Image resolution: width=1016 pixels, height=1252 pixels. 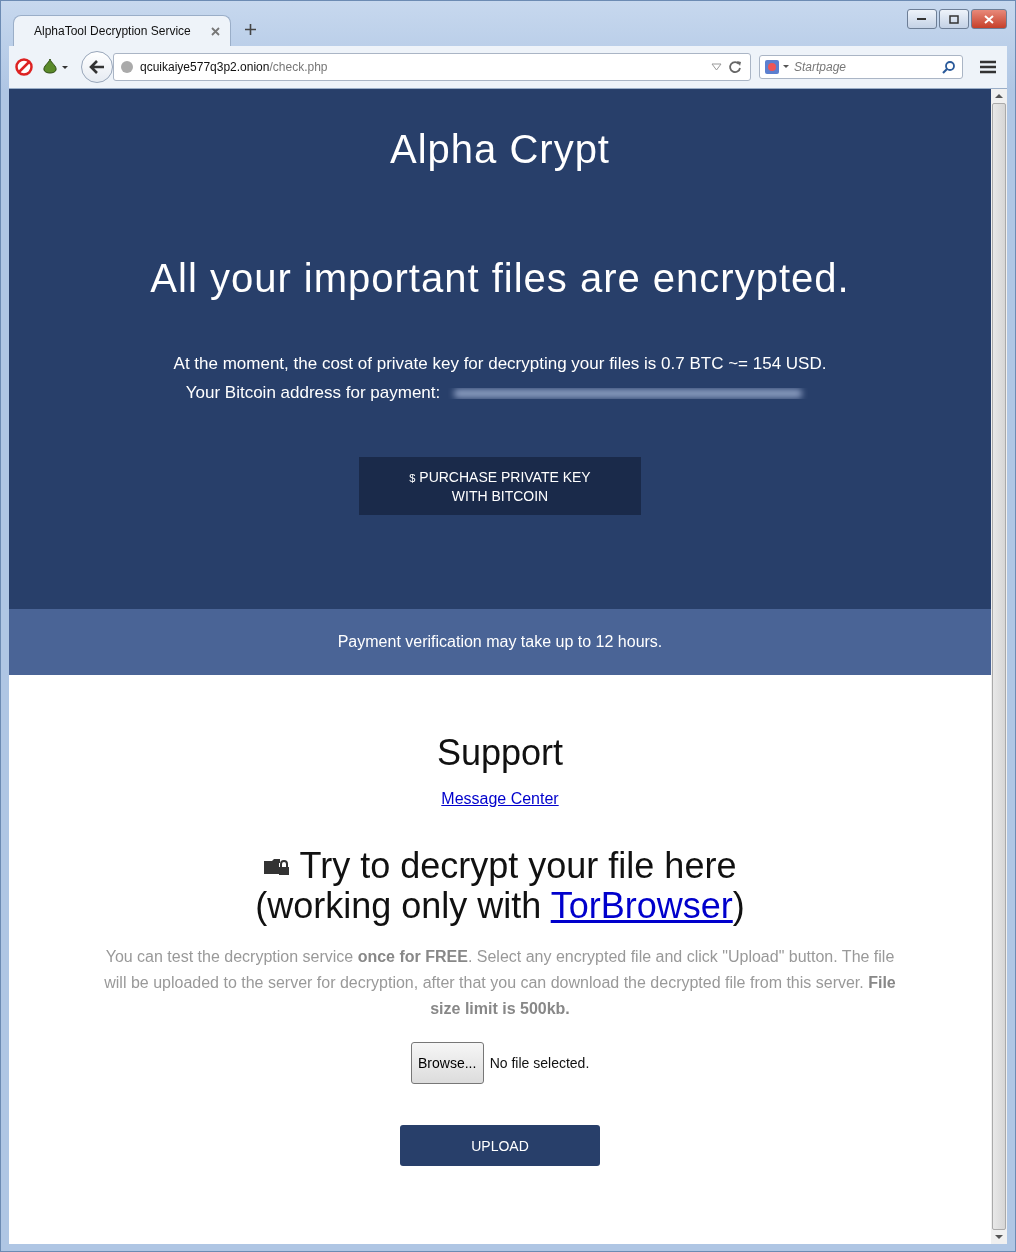 What do you see at coordinates (234, 67) in the screenshot?
I see `url-text: qcuikaiye577q3p2.onion/check.php` at bounding box center [234, 67].